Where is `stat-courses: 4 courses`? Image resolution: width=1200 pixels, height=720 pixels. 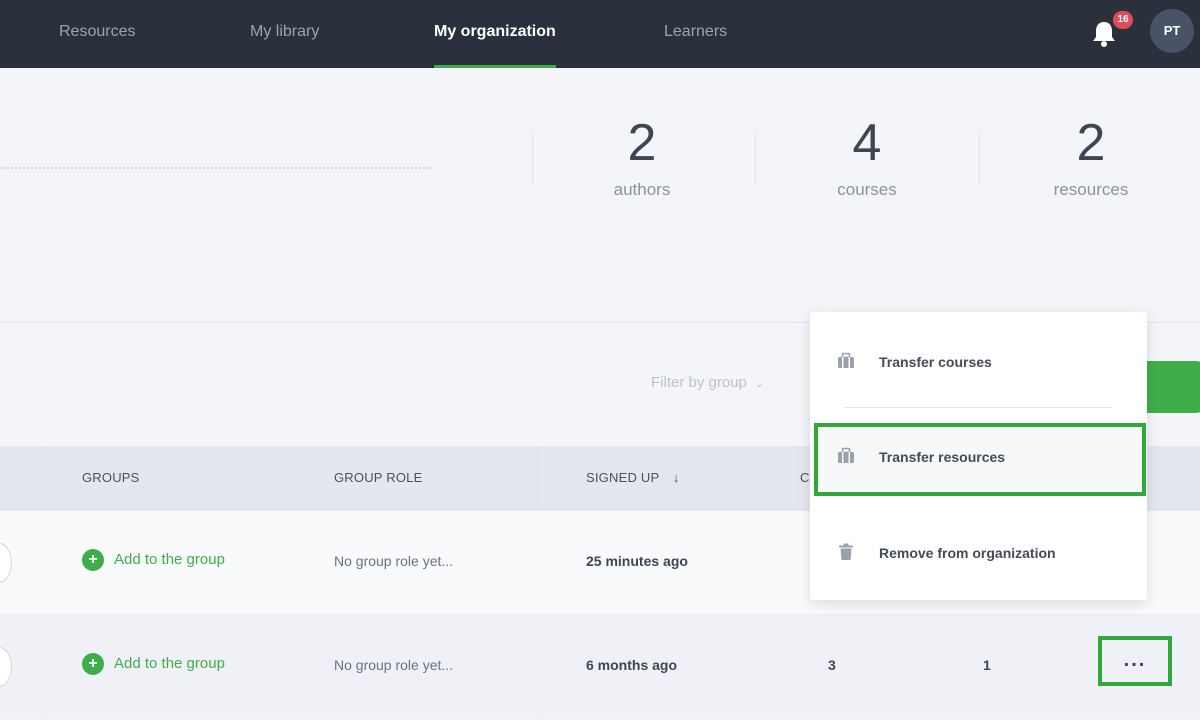 stat-courses: 4 courses is located at coordinates (867, 154).